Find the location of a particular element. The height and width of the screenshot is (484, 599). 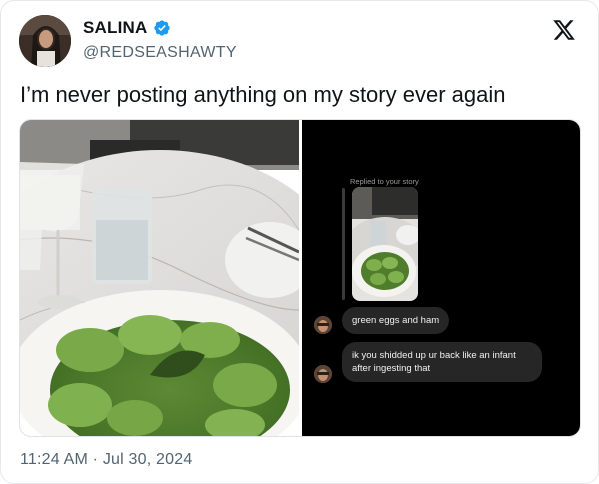

tweet-timestamp: 11:24 AM · Jul 30, 2024 is located at coordinates (106, 460).